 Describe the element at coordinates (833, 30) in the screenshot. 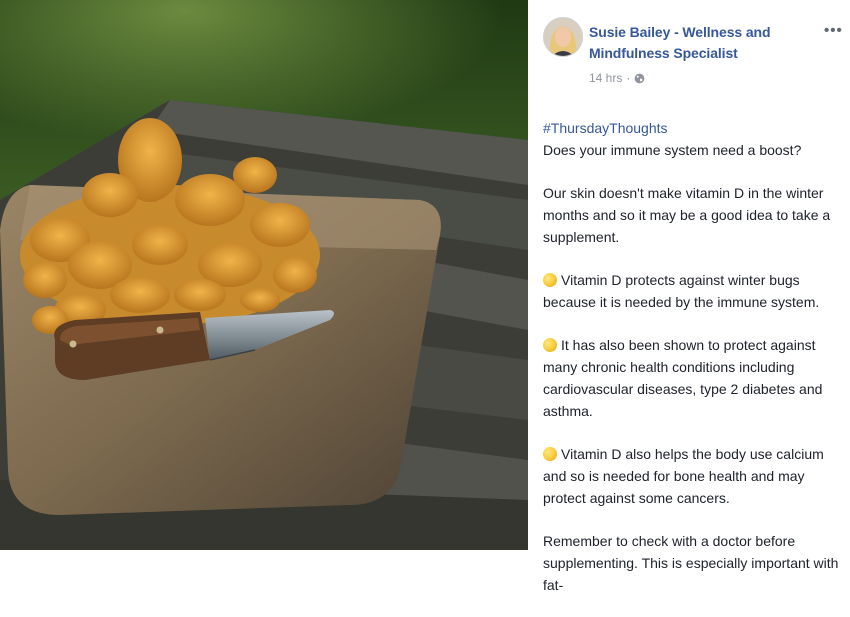

I see `more-options-icon: •••` at that location.